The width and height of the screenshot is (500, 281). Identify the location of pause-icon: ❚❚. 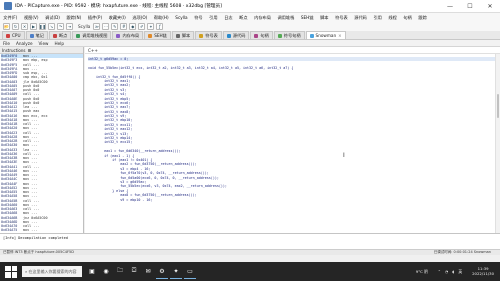
(42, 26).